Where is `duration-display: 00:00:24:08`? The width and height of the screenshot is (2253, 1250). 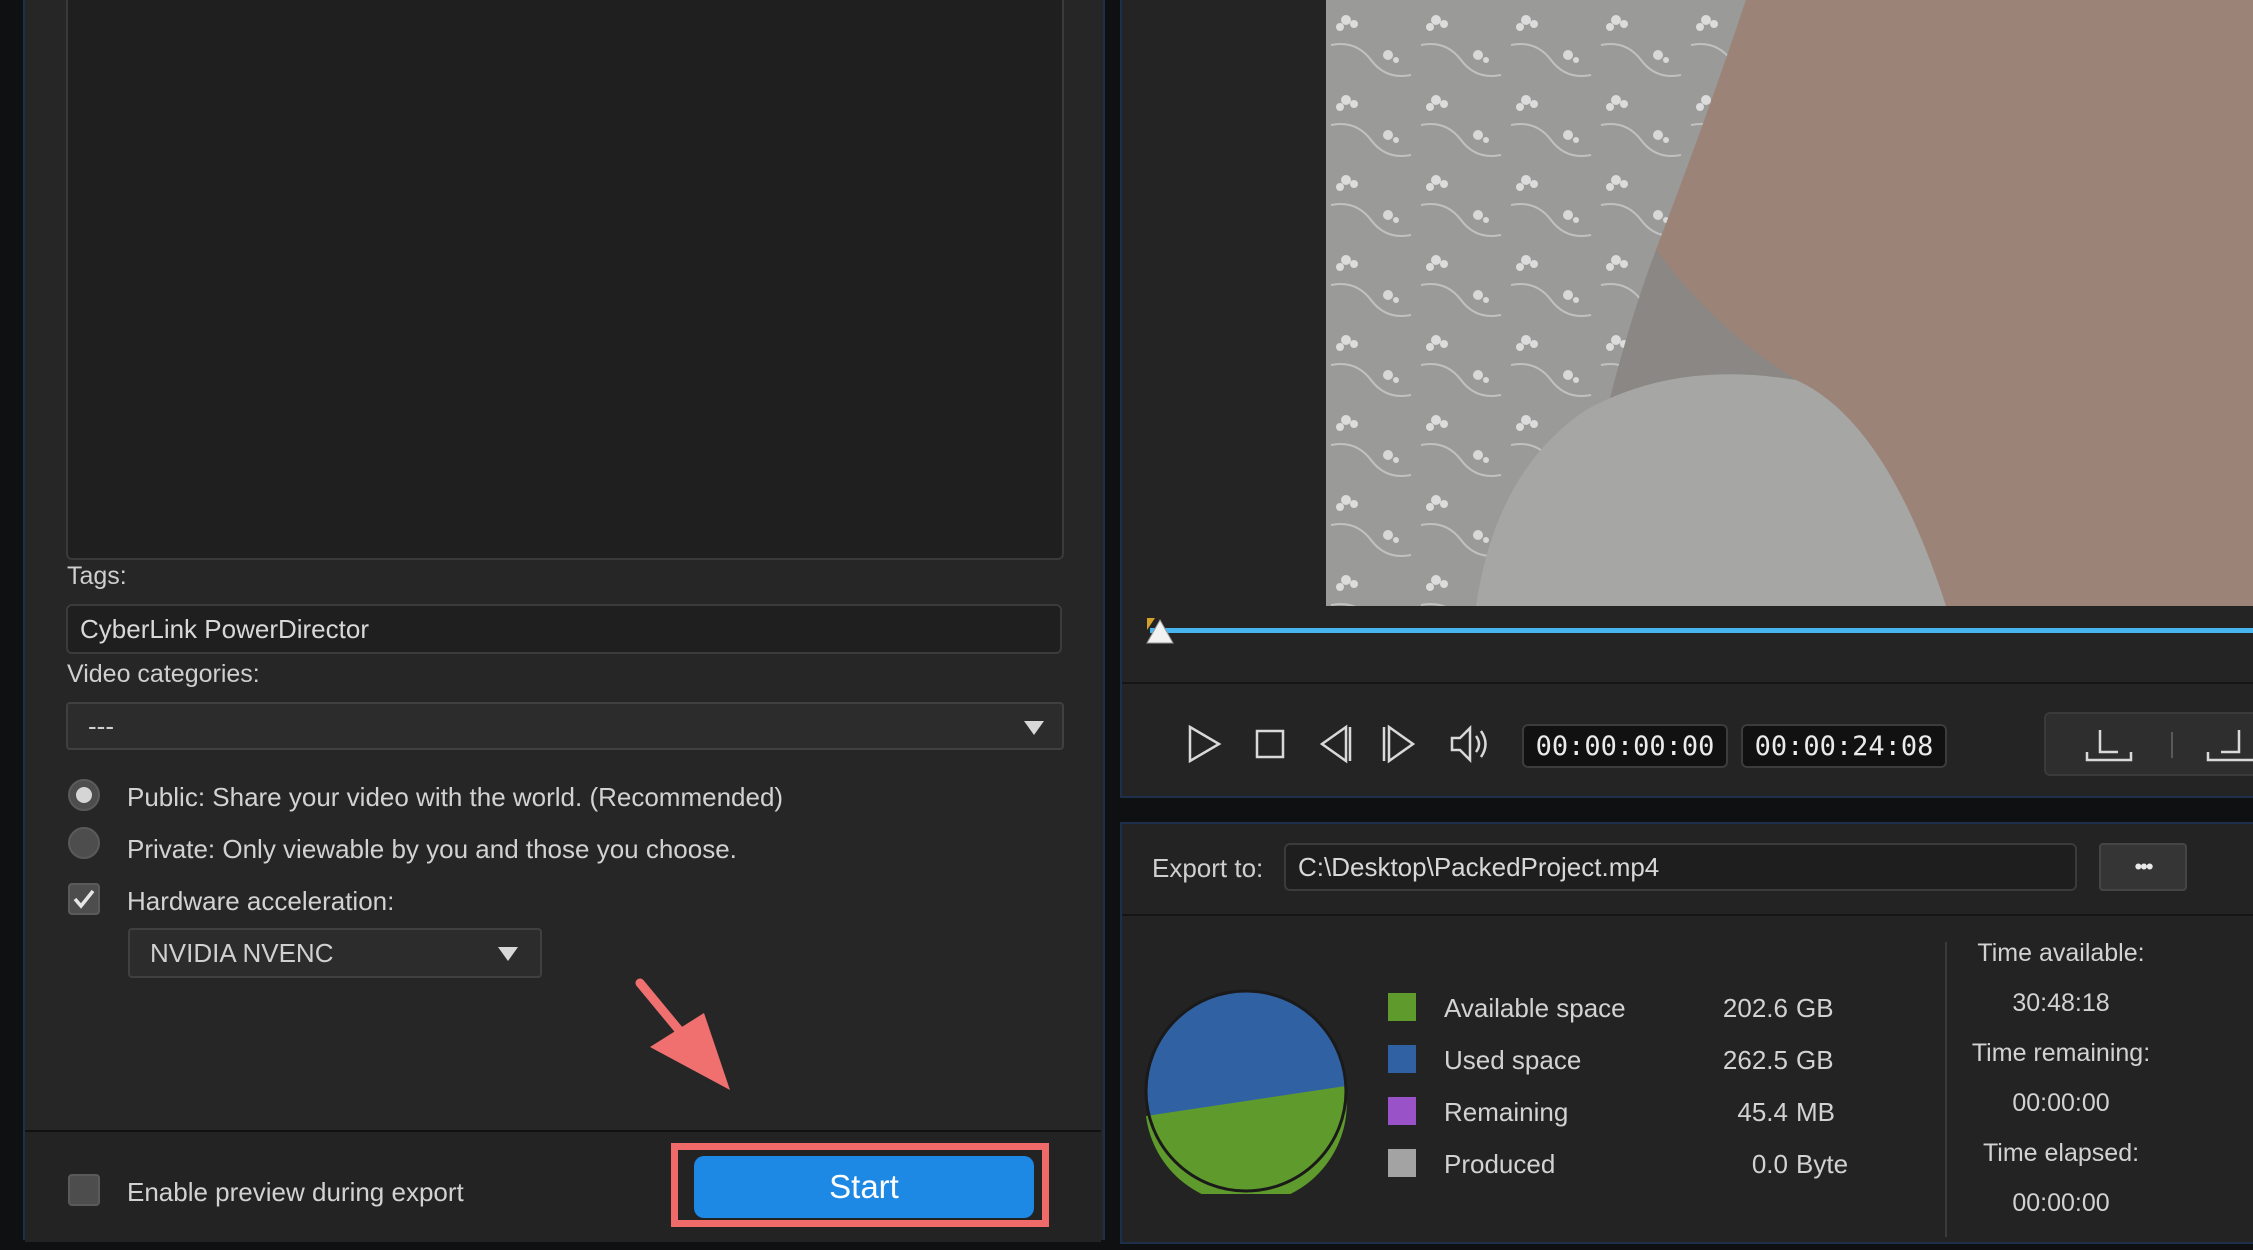 duration-display: 00:00:24:08 is located at coordinates (1844, 746).